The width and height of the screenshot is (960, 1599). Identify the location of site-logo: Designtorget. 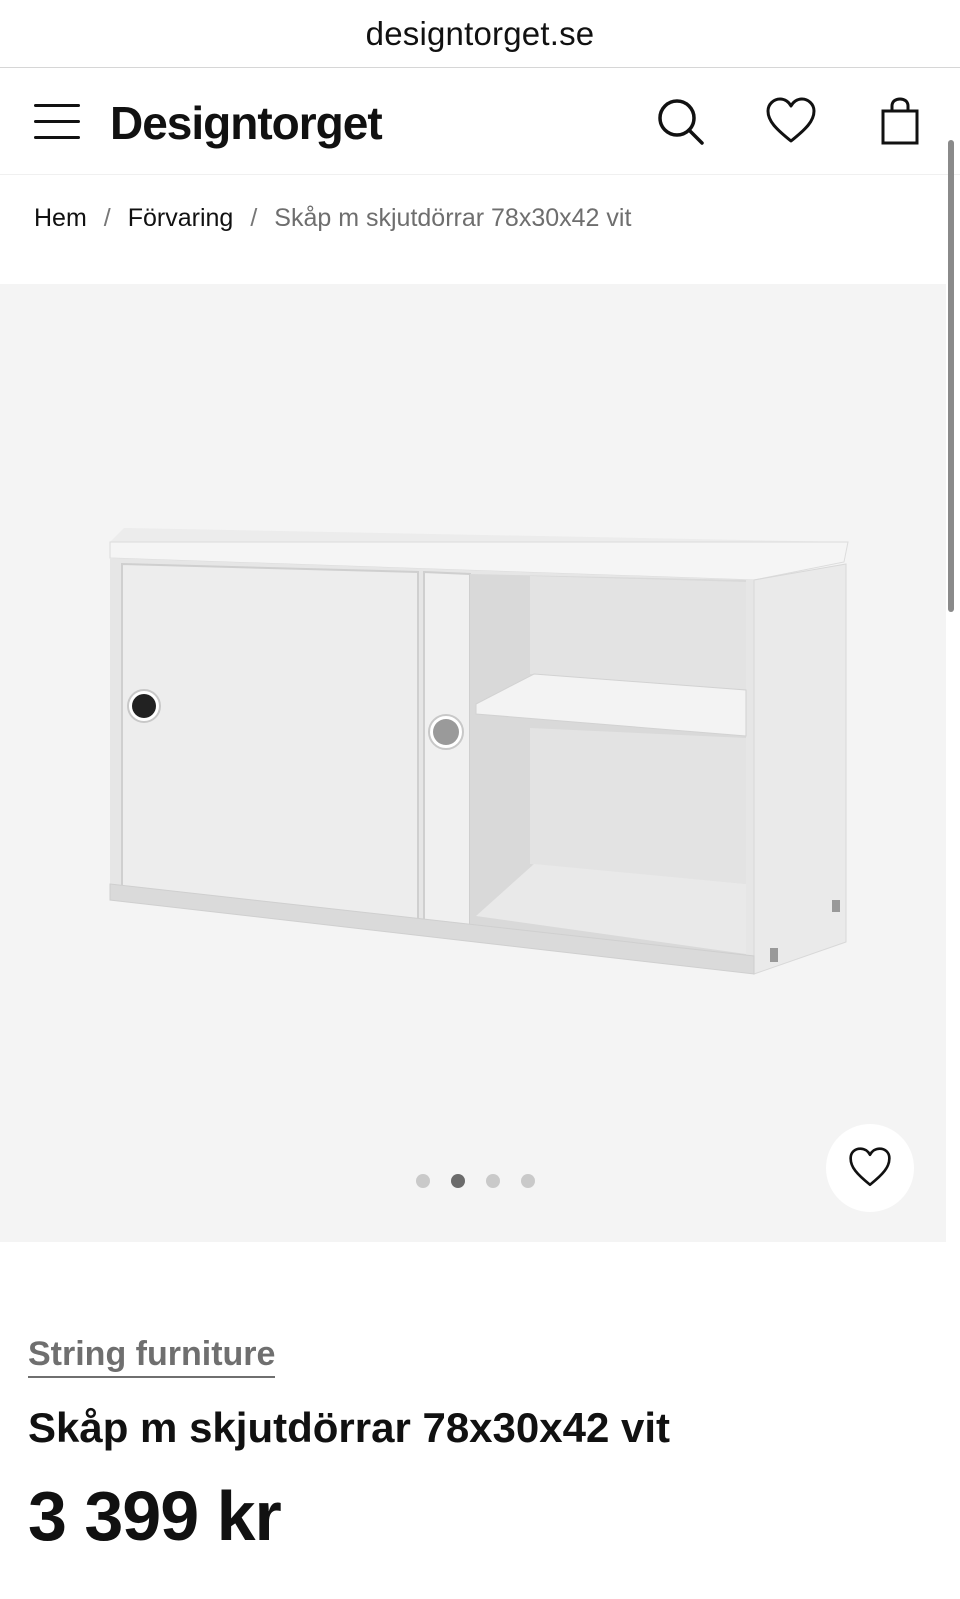
(246, 123).